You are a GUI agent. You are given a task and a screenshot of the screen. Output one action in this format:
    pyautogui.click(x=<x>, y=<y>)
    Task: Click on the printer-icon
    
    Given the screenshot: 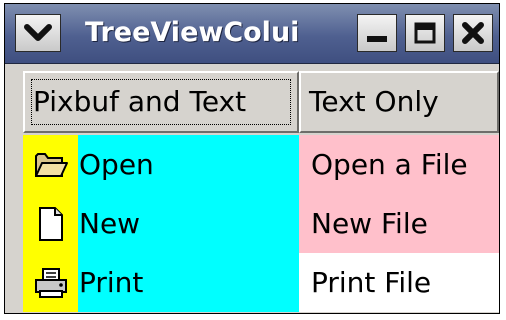 What is the action you would take?
    pyautogui.click(x=50, y=282)
    